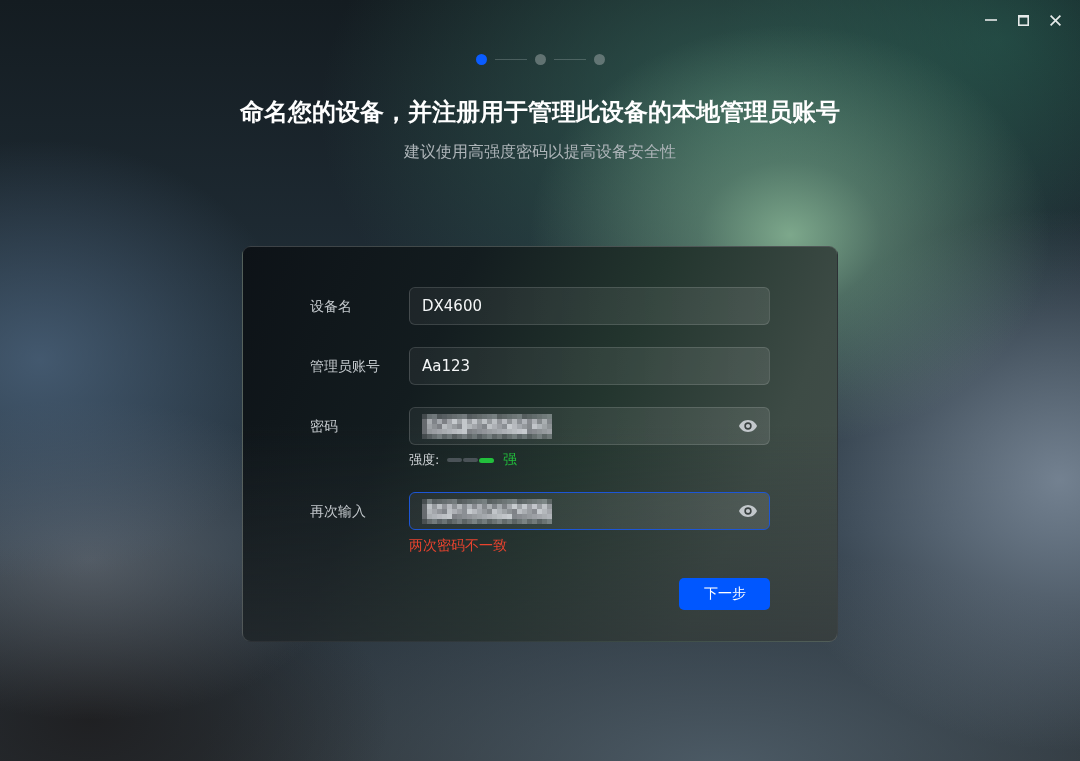 The width and height of the screenshot is (1080, 761). Describe the element at coordinates (540, 152) in the screenshot. I see `page-subtitle: 建议使用高强度密码以提高设备安全性` at that location.